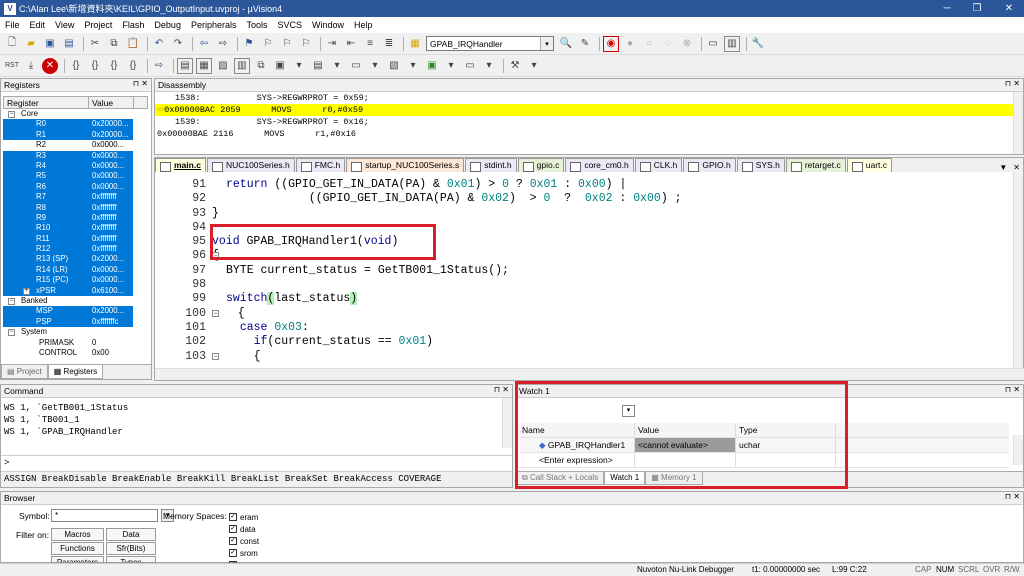 Image resolution: width=1024 pixels, height=576 pixels. What do you see at coordinates (589, 356) in the screenshot?
I see `code-line: 103− {` at bounding box center [589, 356].